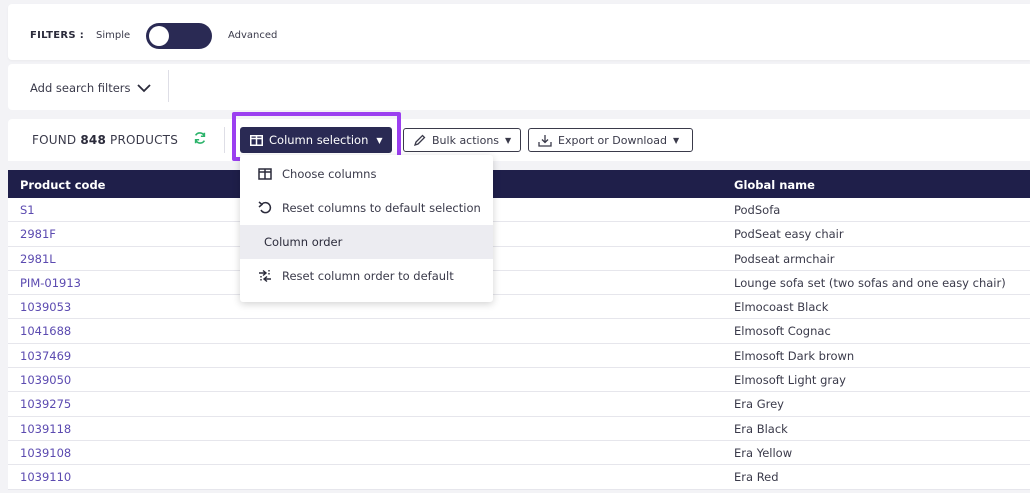 The image size is (1030, 493). Describe the element at coordinates (519, 404) in the screenshot. I see `table-row: 1039275 Era Grey` at that location.